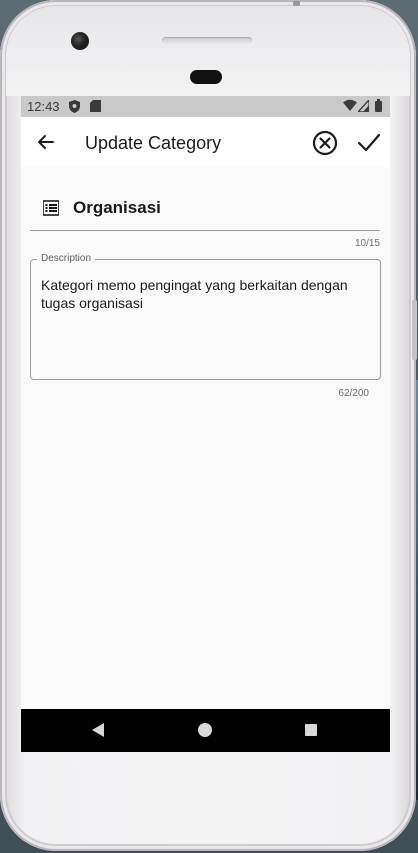  Describe the element at coordinates (206, 77) in the screenshot. I see `proximity-sensor` at that location.